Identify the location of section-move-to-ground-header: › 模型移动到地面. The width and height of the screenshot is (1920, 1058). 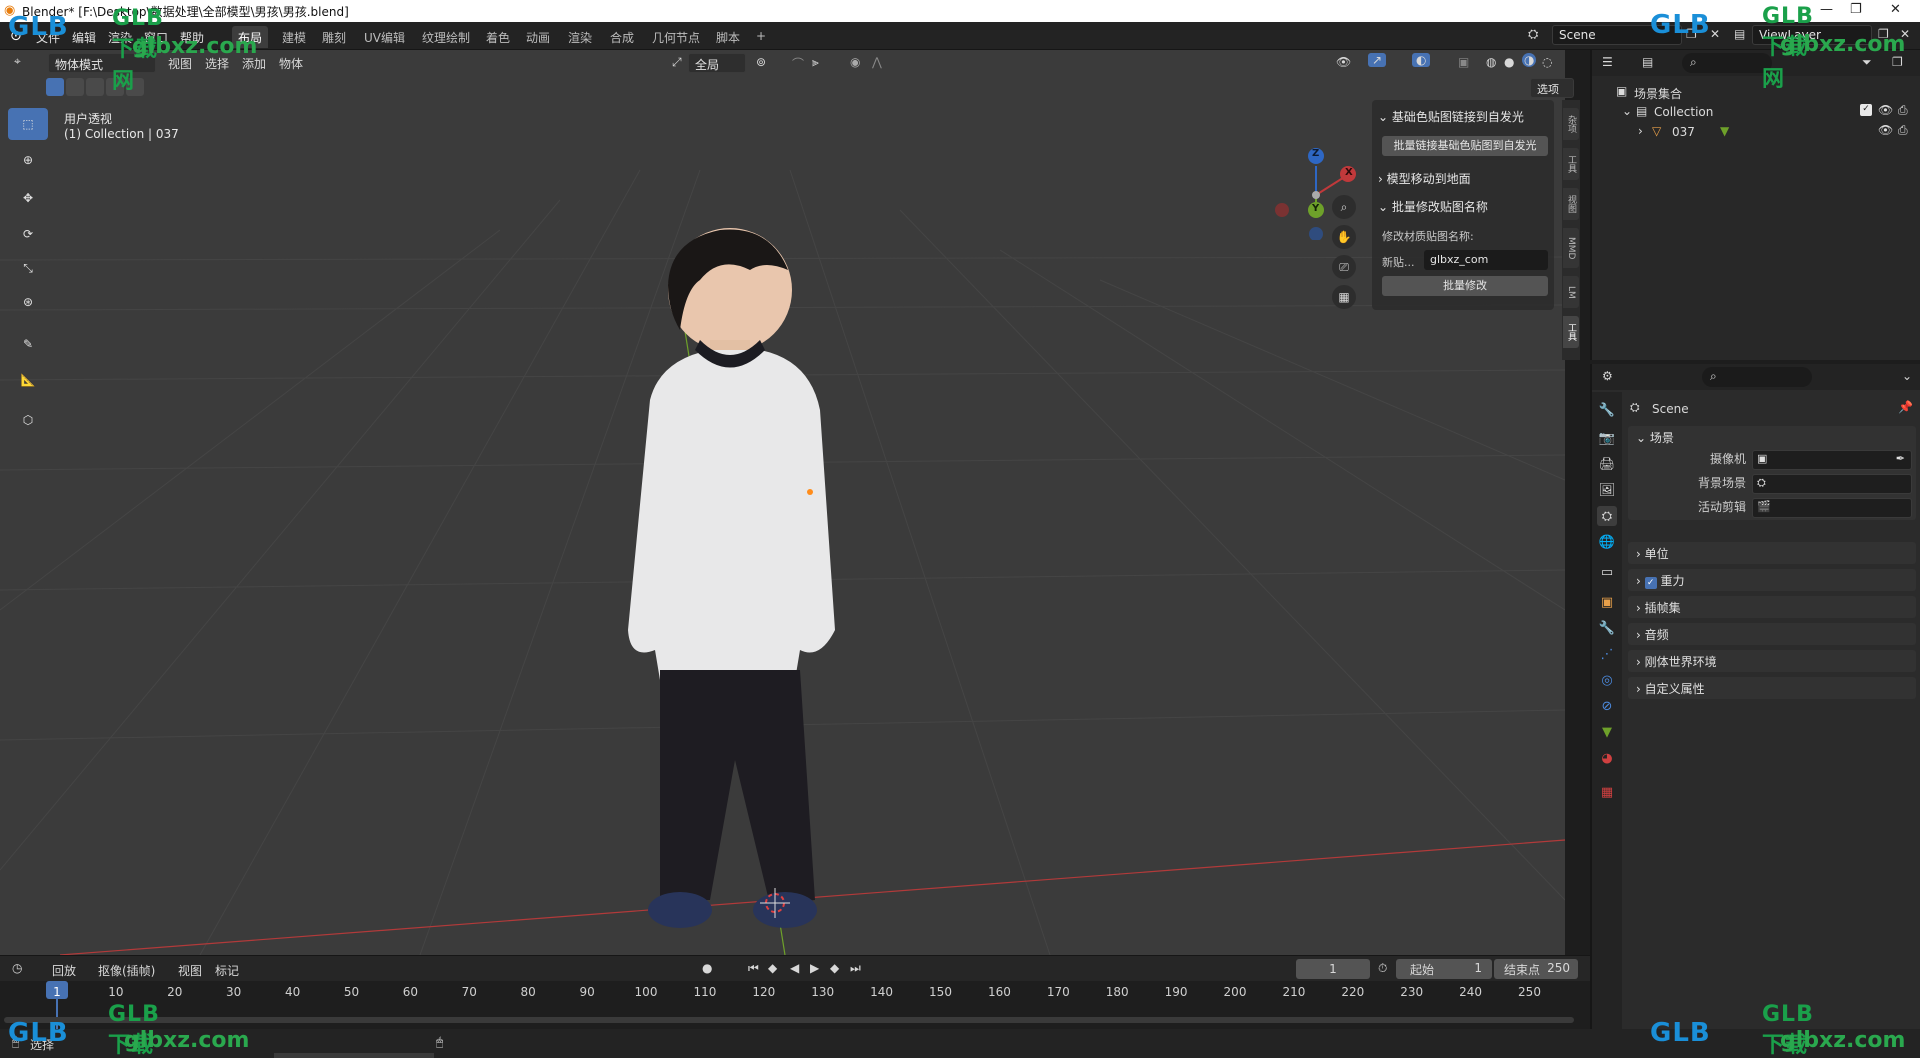
(1424, 180).